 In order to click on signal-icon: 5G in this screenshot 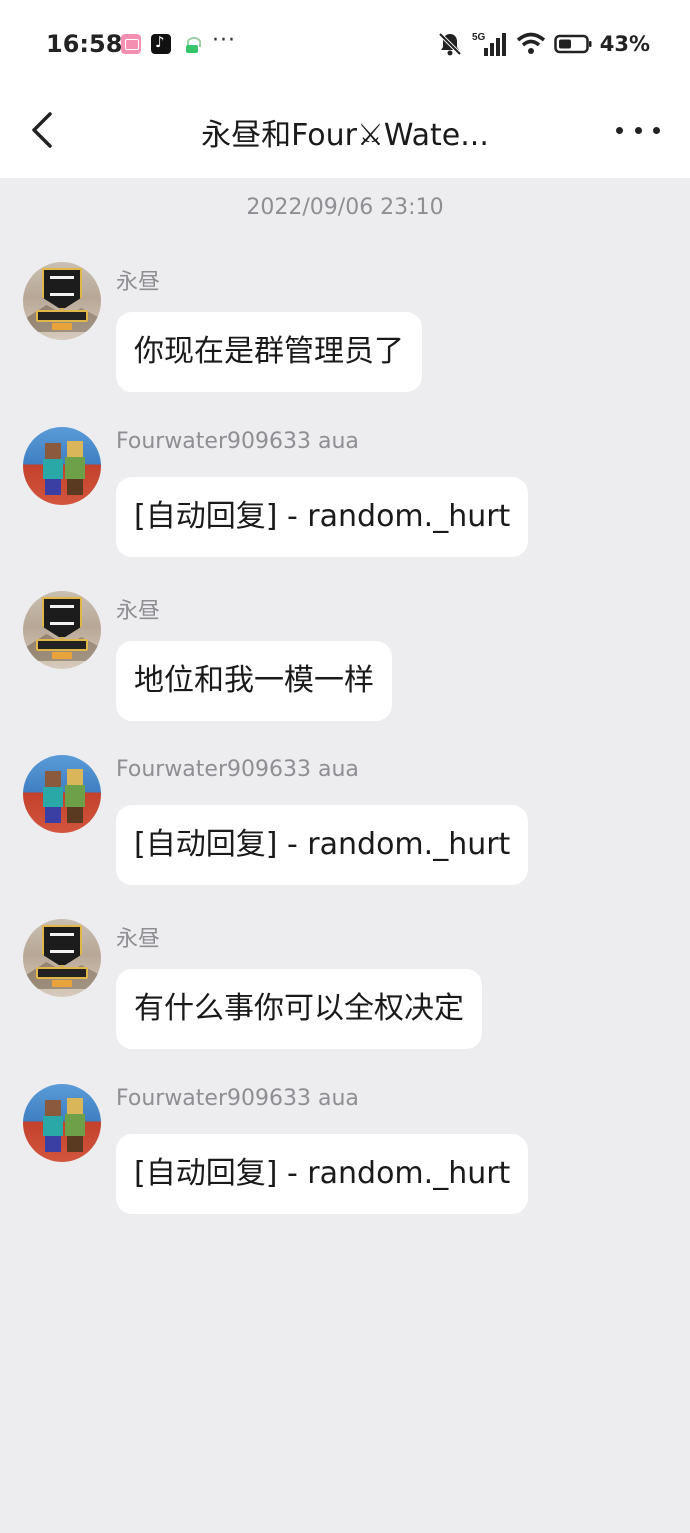, I will do `click(489, 44)`.